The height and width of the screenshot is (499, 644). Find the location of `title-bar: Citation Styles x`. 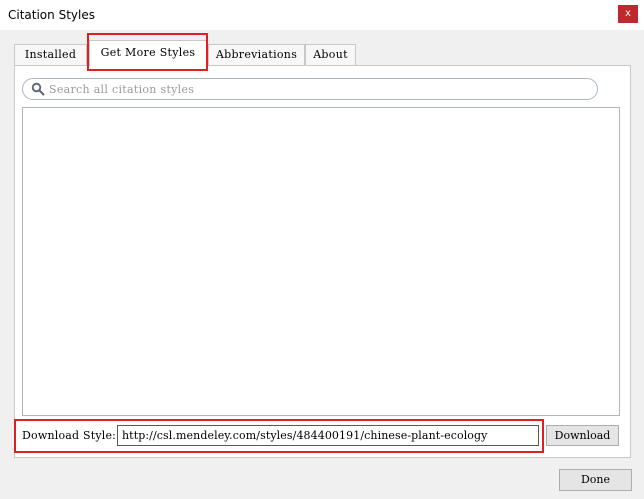

title-bar: Citation Styles x is located at coordinates (322, 15).